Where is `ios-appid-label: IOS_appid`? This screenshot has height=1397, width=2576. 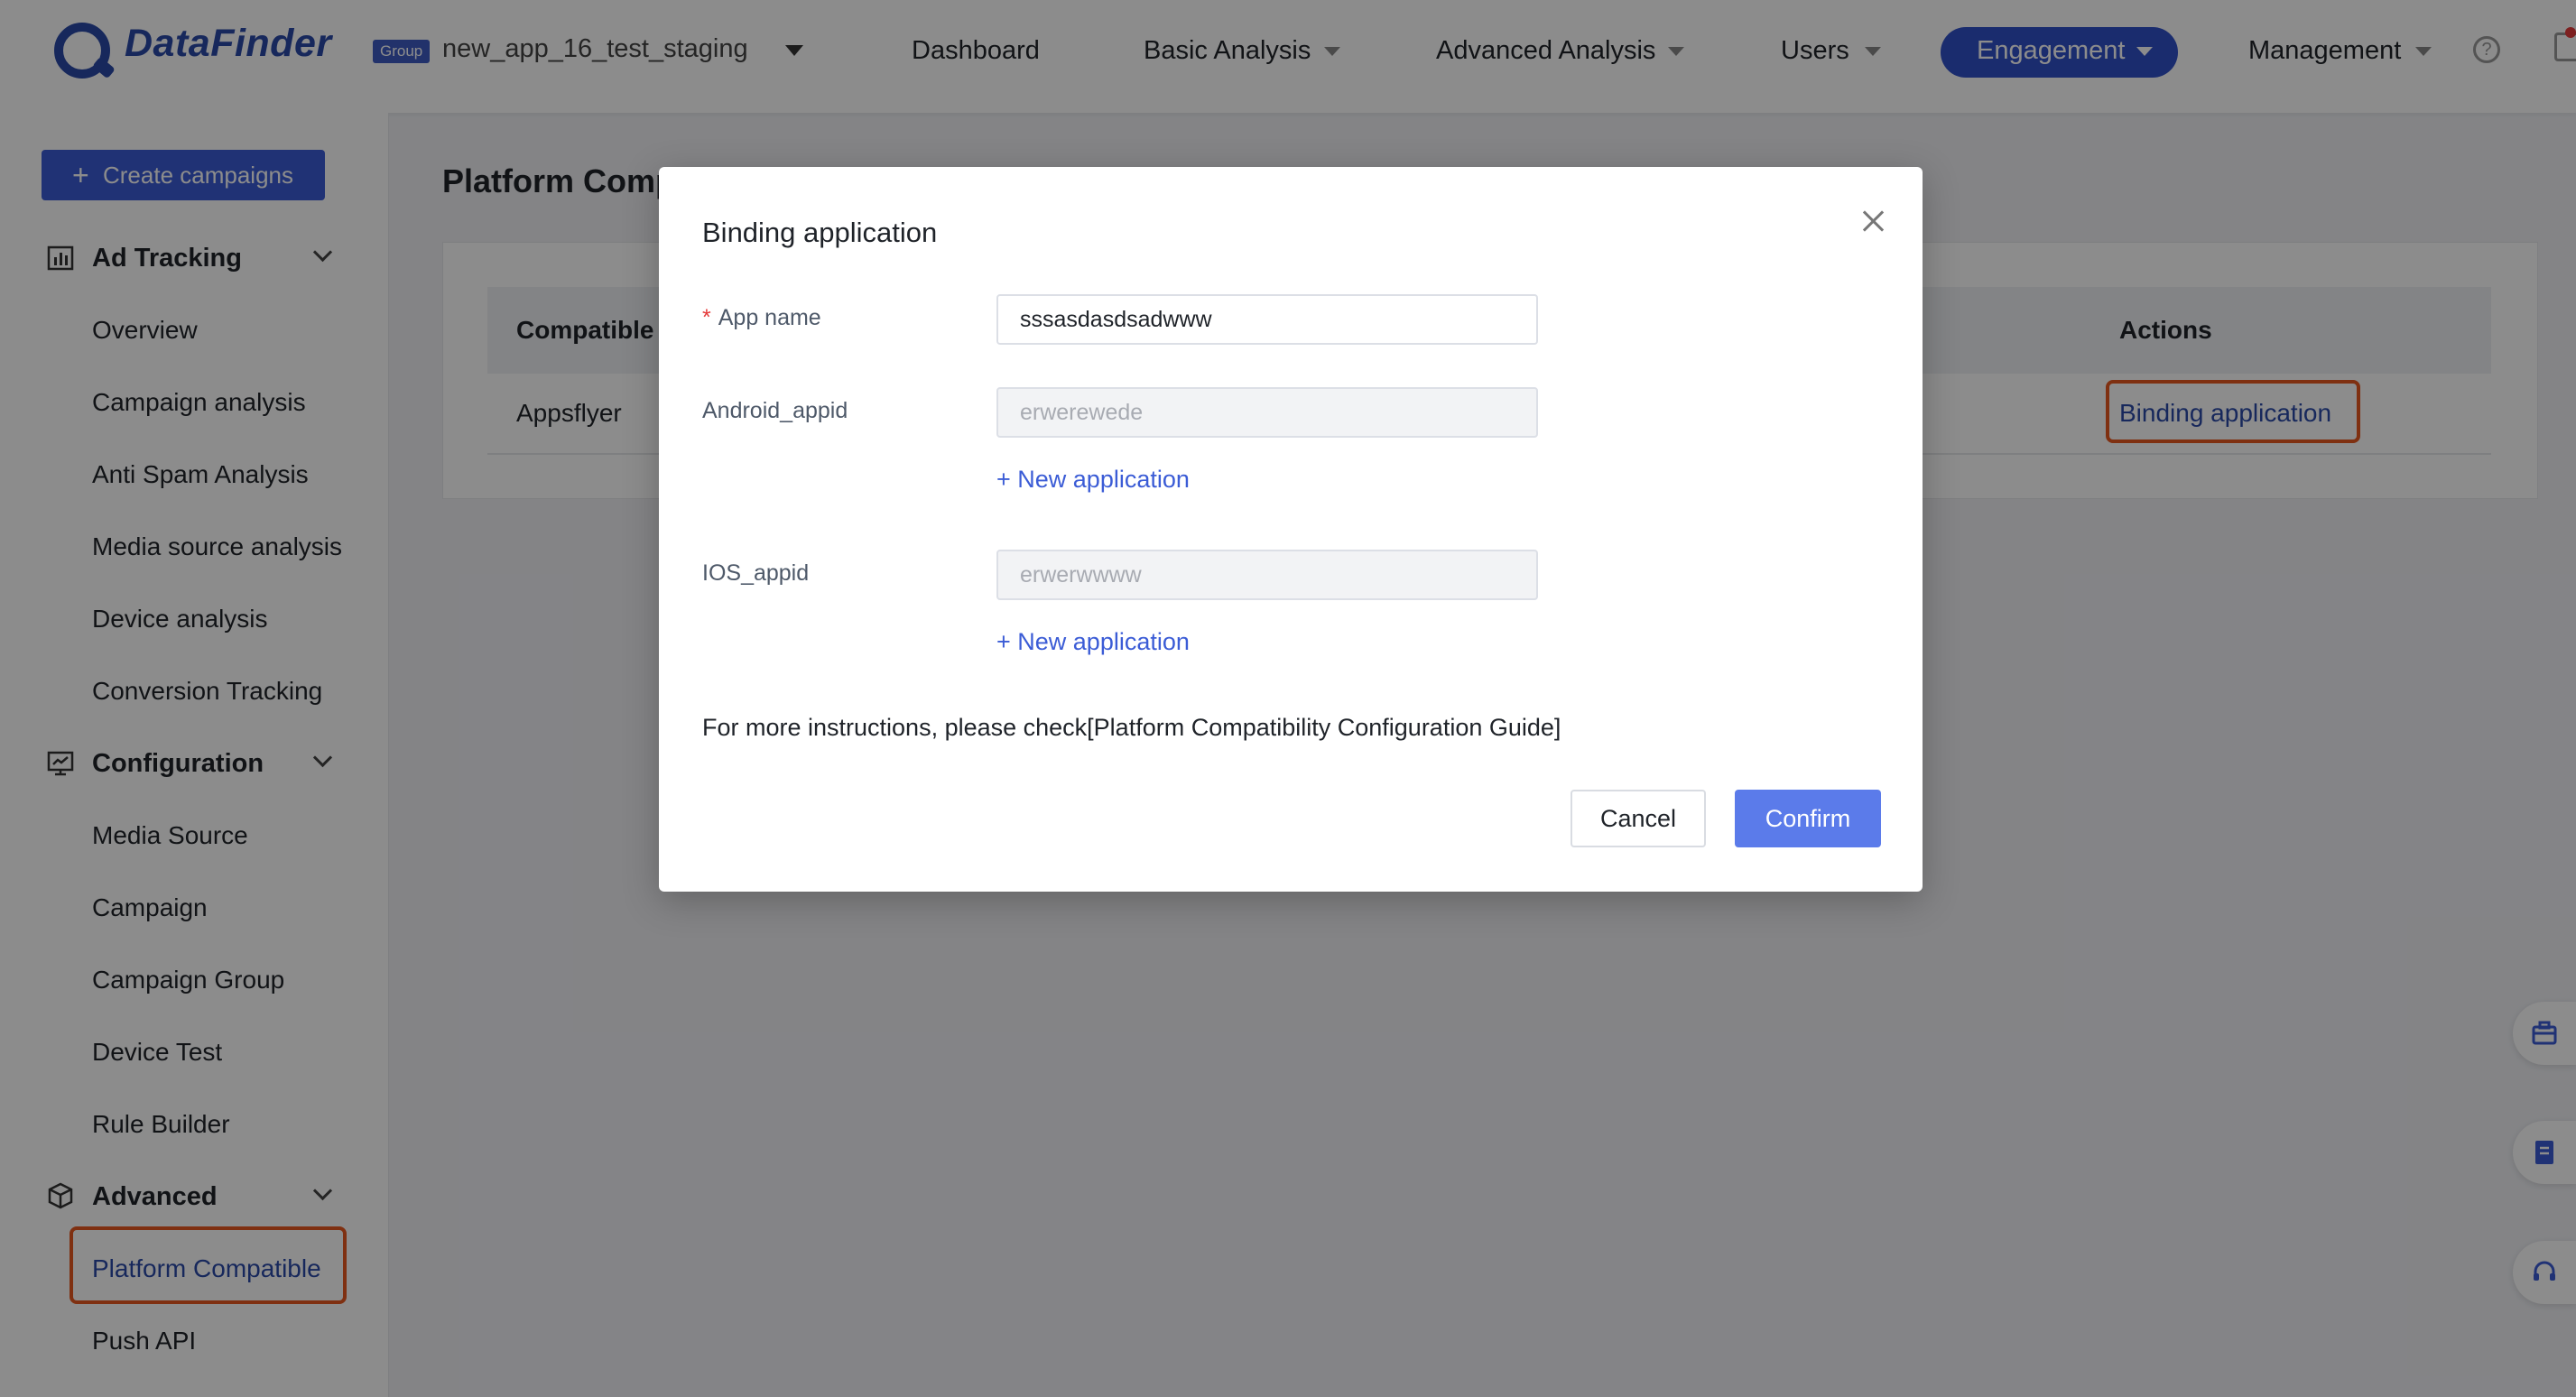 ios-appid-label: IOS_appid is located at coordinates (756, 573).